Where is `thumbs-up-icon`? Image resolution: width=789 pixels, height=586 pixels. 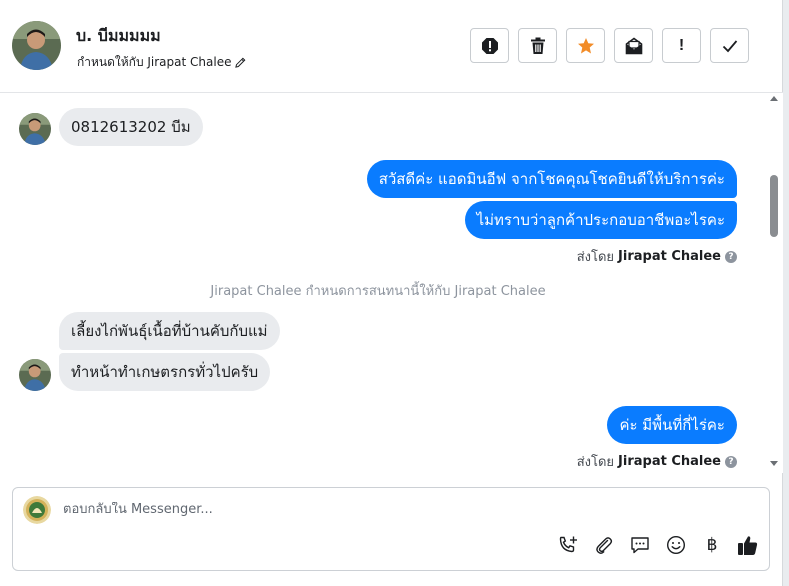
thumbs-up-icon is located at coordinates (748, 545).